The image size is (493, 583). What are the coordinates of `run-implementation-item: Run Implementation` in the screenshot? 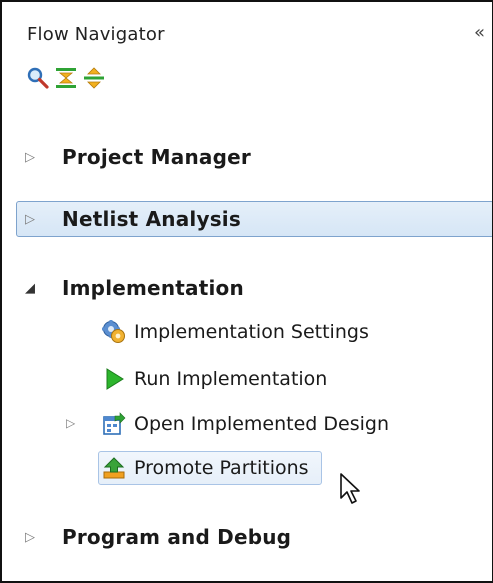 It's located at (214, 379).